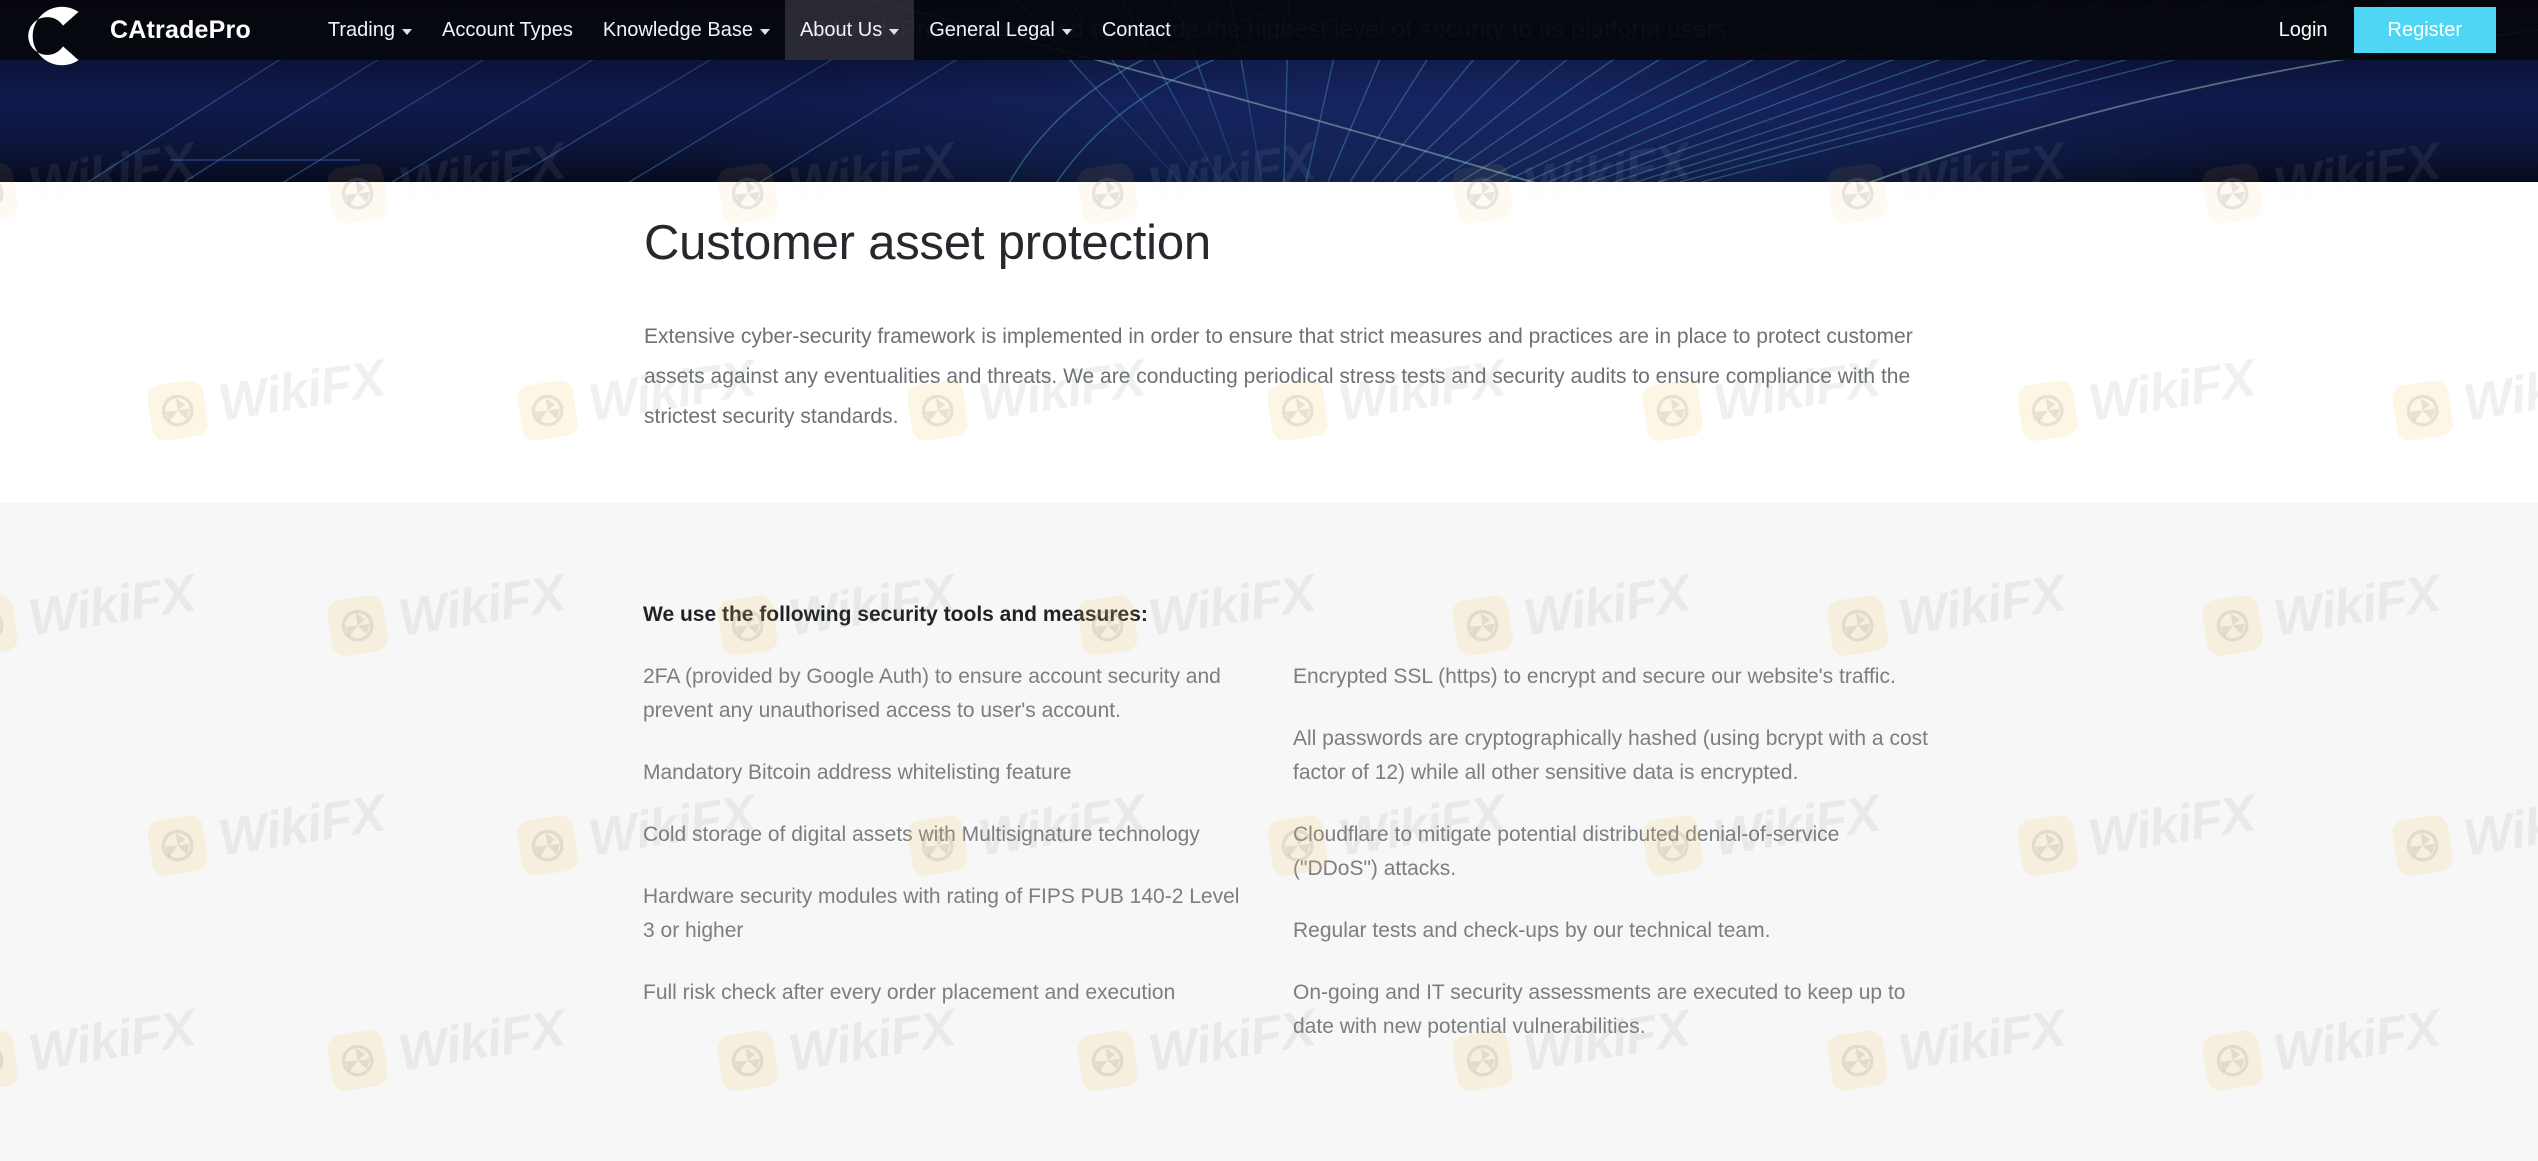  I want to click on nav-item-label: Knowledge Base, so click(677, 29).